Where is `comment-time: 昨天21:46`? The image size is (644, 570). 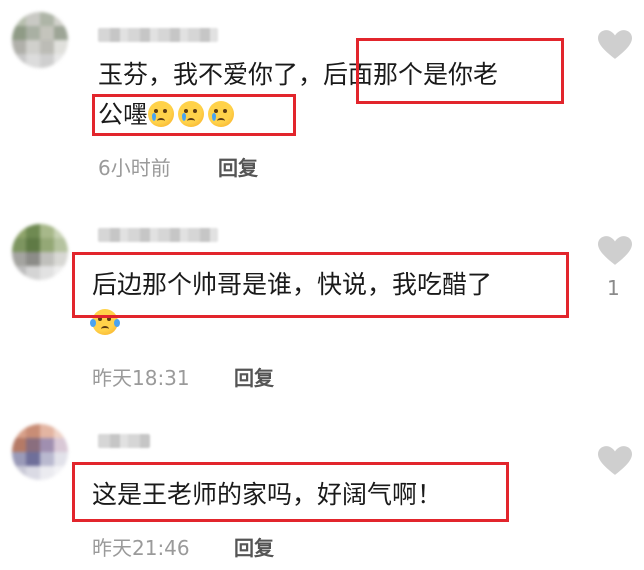 comment-time: 昨天21:46 is located at coordinates (141, 548).